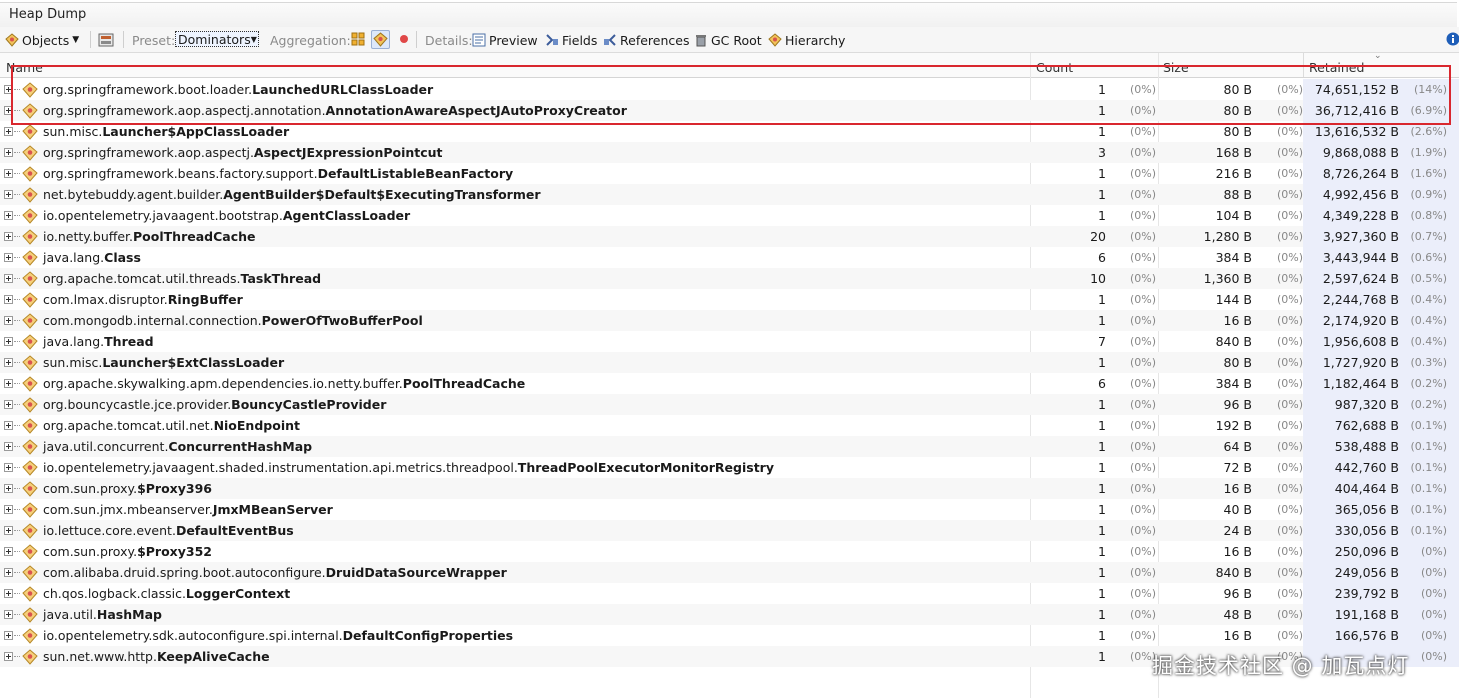 The width and height of the screenshot is (1459, 698). I want to click on objects-dropdown: Objects ▼, so click(42, 40).